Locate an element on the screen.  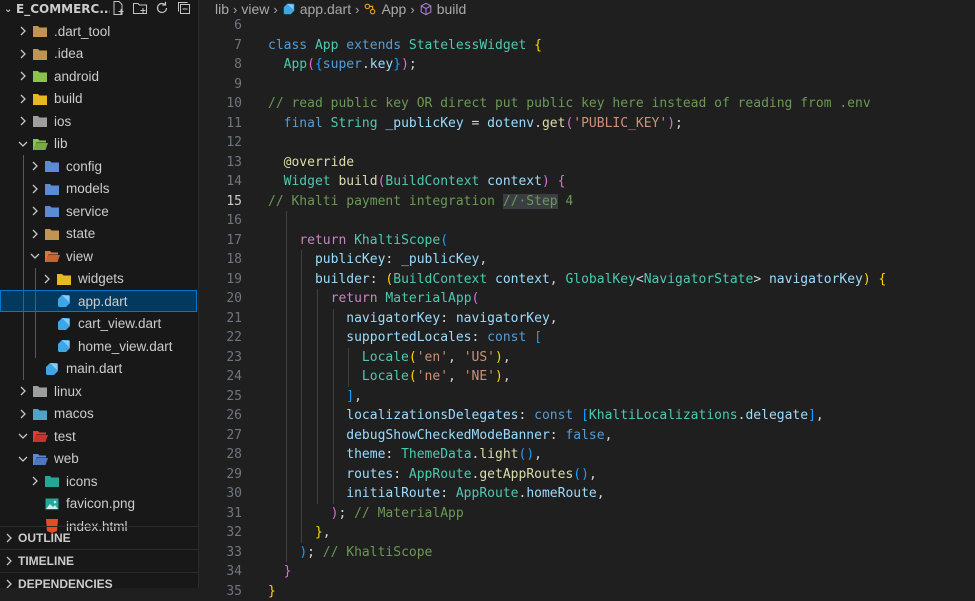
folder-item: service is located at coordinates (98, 211).